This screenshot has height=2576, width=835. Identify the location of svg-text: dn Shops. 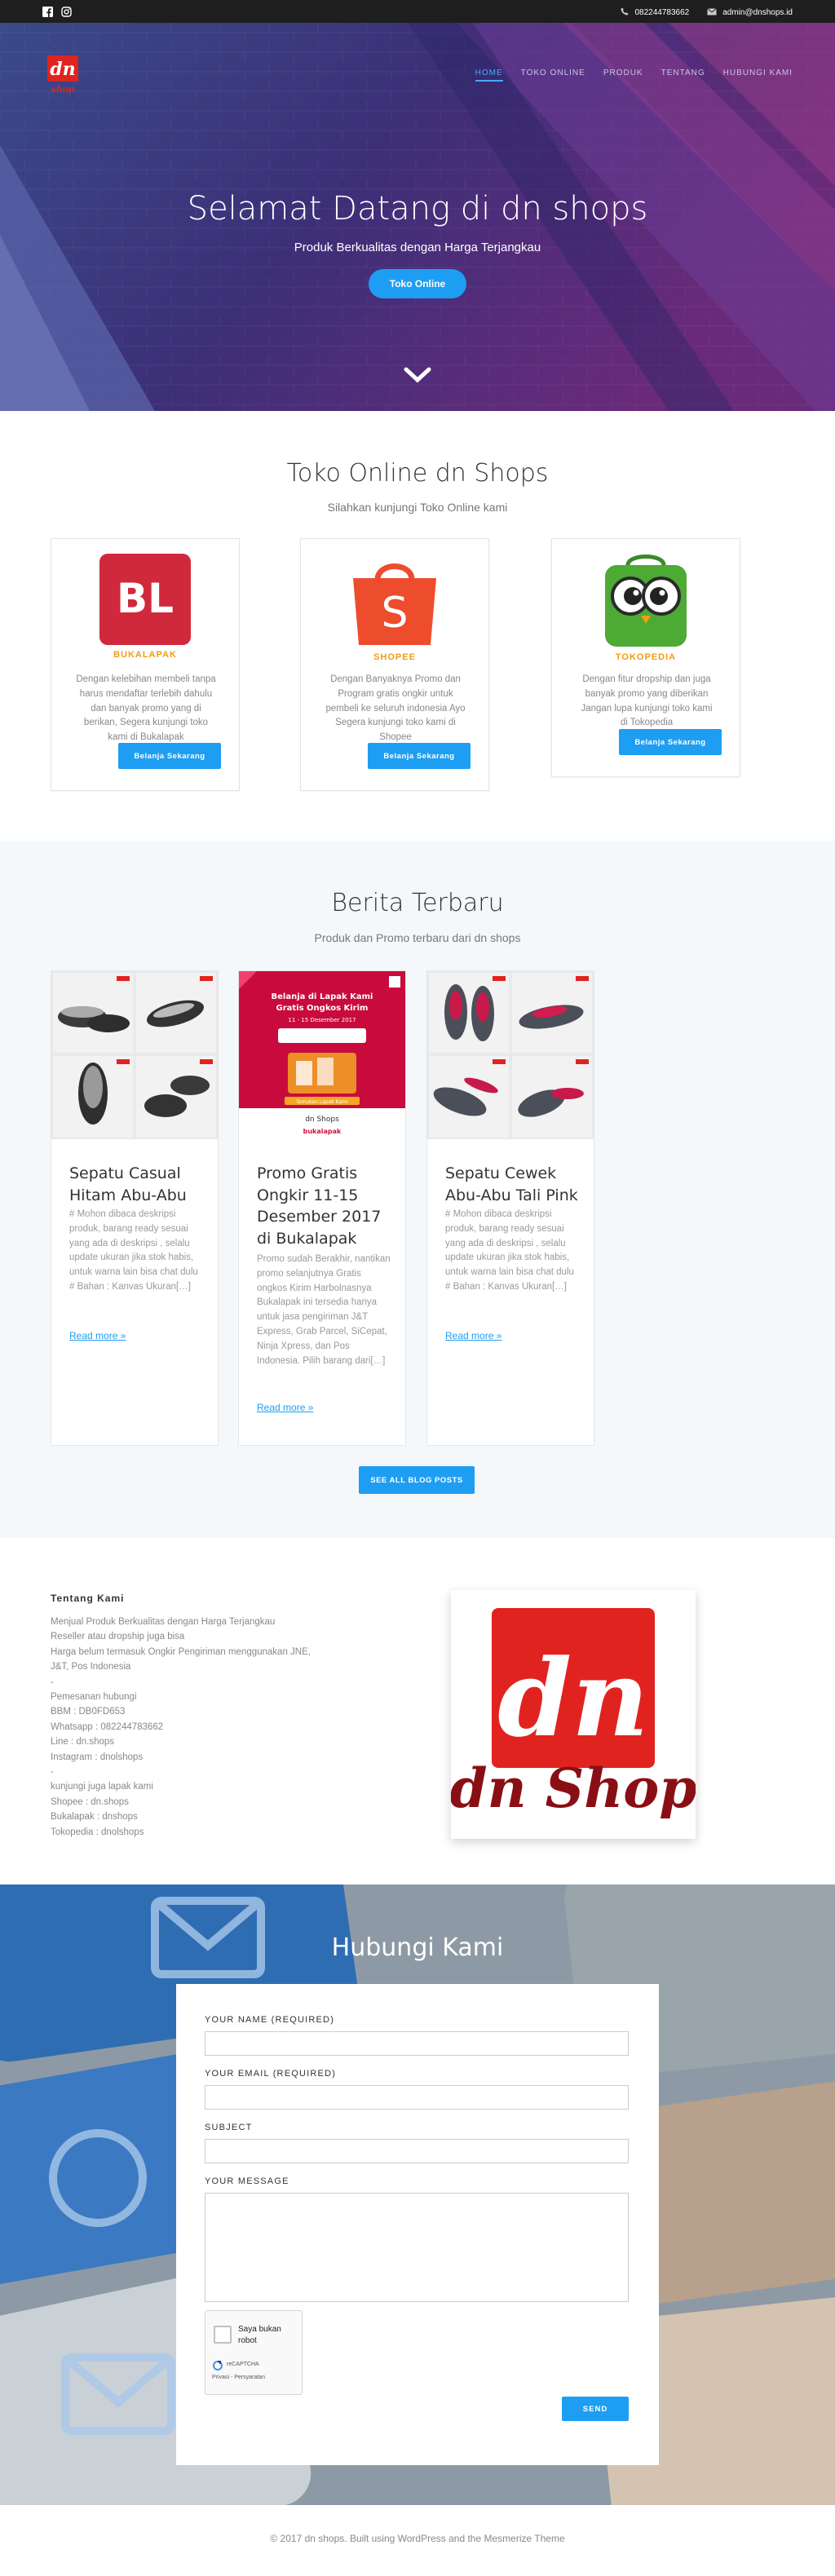
(322, 1120).